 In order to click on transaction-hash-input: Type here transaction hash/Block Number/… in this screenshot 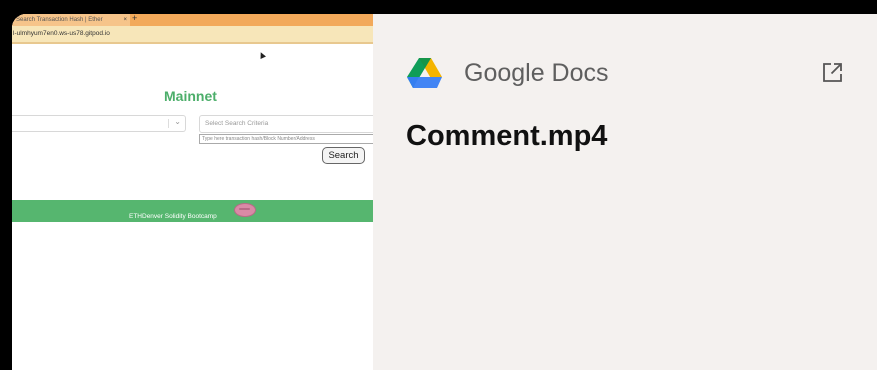, I will do `click(286, 139)`.